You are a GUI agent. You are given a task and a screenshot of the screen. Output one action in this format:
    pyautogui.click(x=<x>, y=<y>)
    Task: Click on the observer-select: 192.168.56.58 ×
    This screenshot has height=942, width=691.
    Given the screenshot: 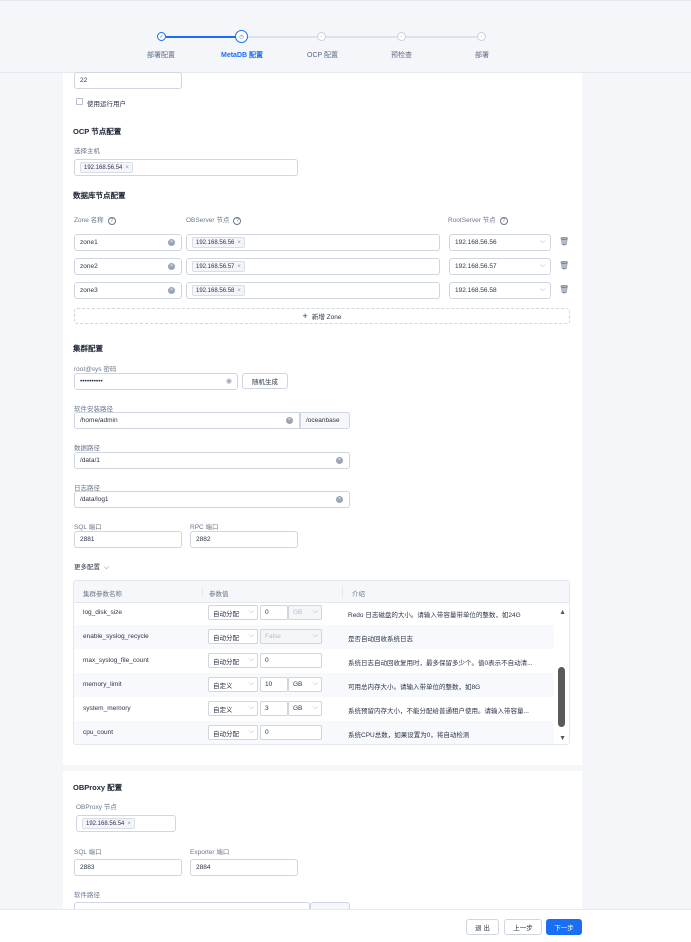 What is the action you would take?
    pyautogui.click(x=313, y=290)
    